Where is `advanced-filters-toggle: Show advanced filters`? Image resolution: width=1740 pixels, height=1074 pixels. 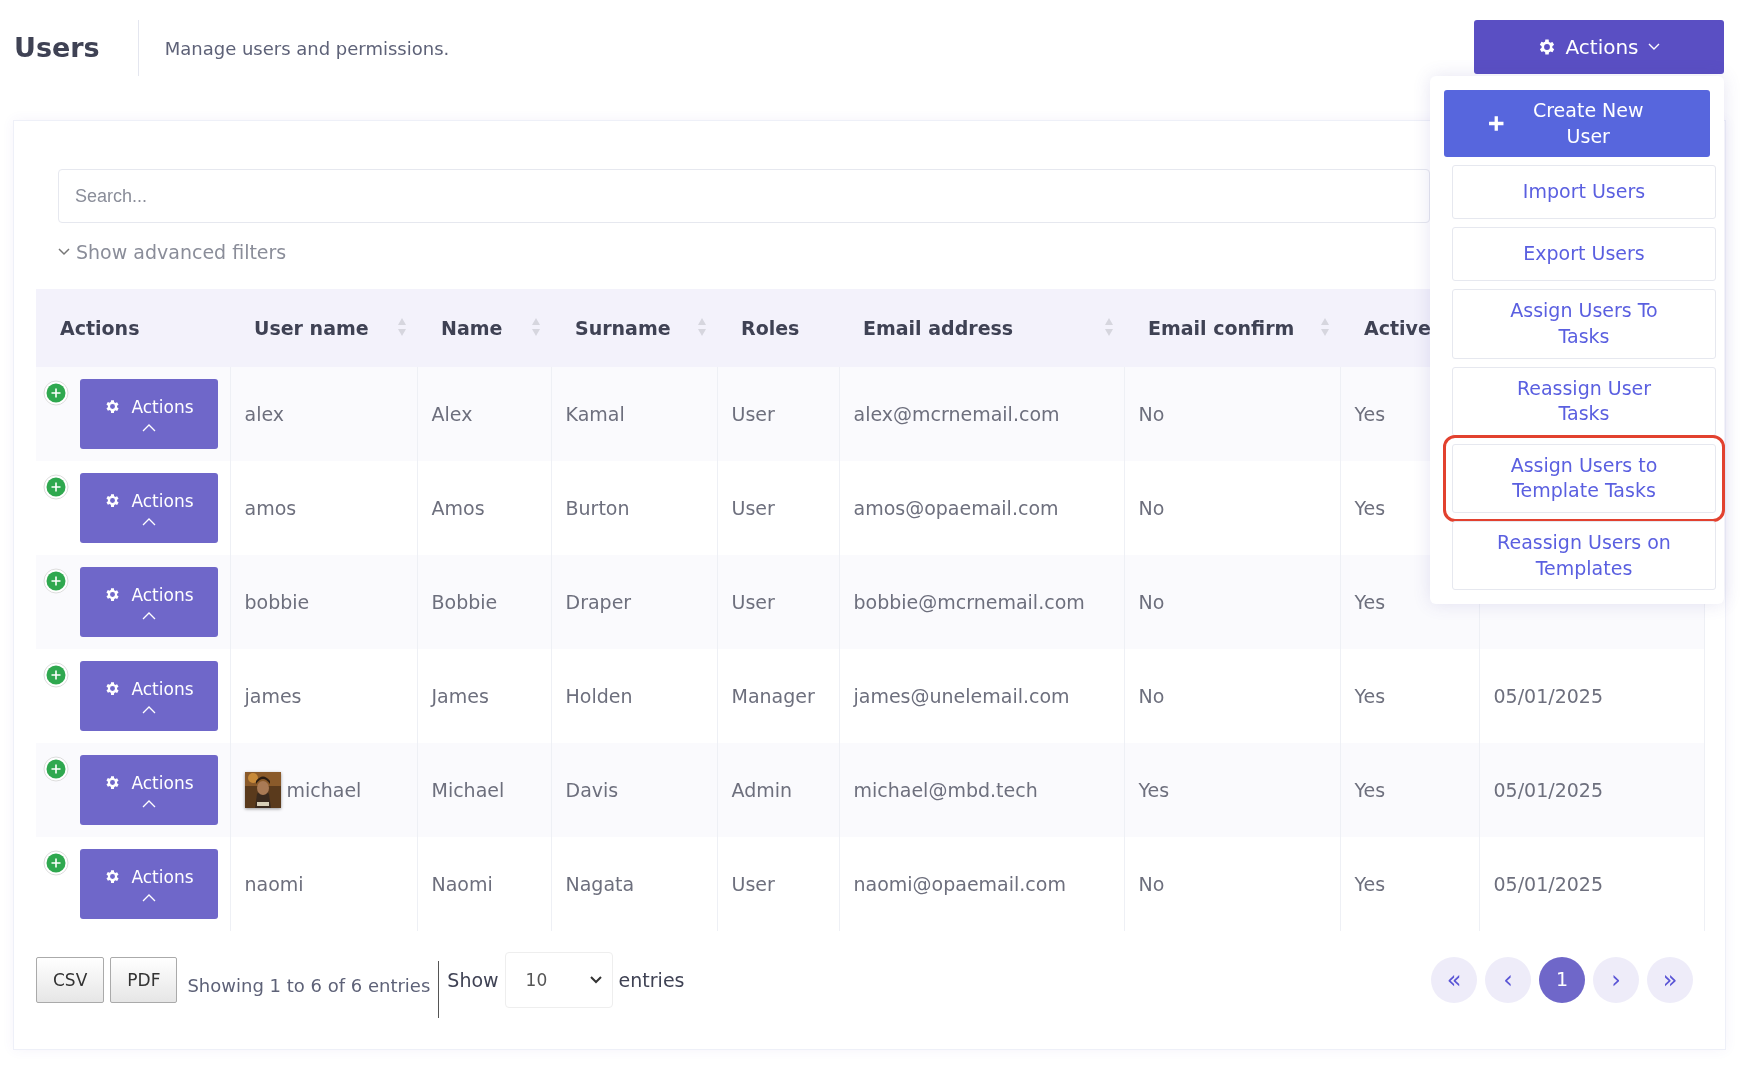 advanced-filters-toggle: Show advanced filters is located at coordinates (172, 252).